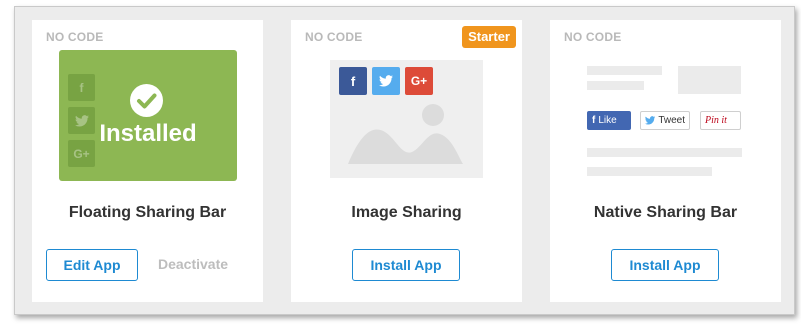 Image resolution: width=801 pixels, height=325 pixels. Describe the element at coordinates (609, 120) in the screenshot. I see `facebook-like-button: f Like` at that location.